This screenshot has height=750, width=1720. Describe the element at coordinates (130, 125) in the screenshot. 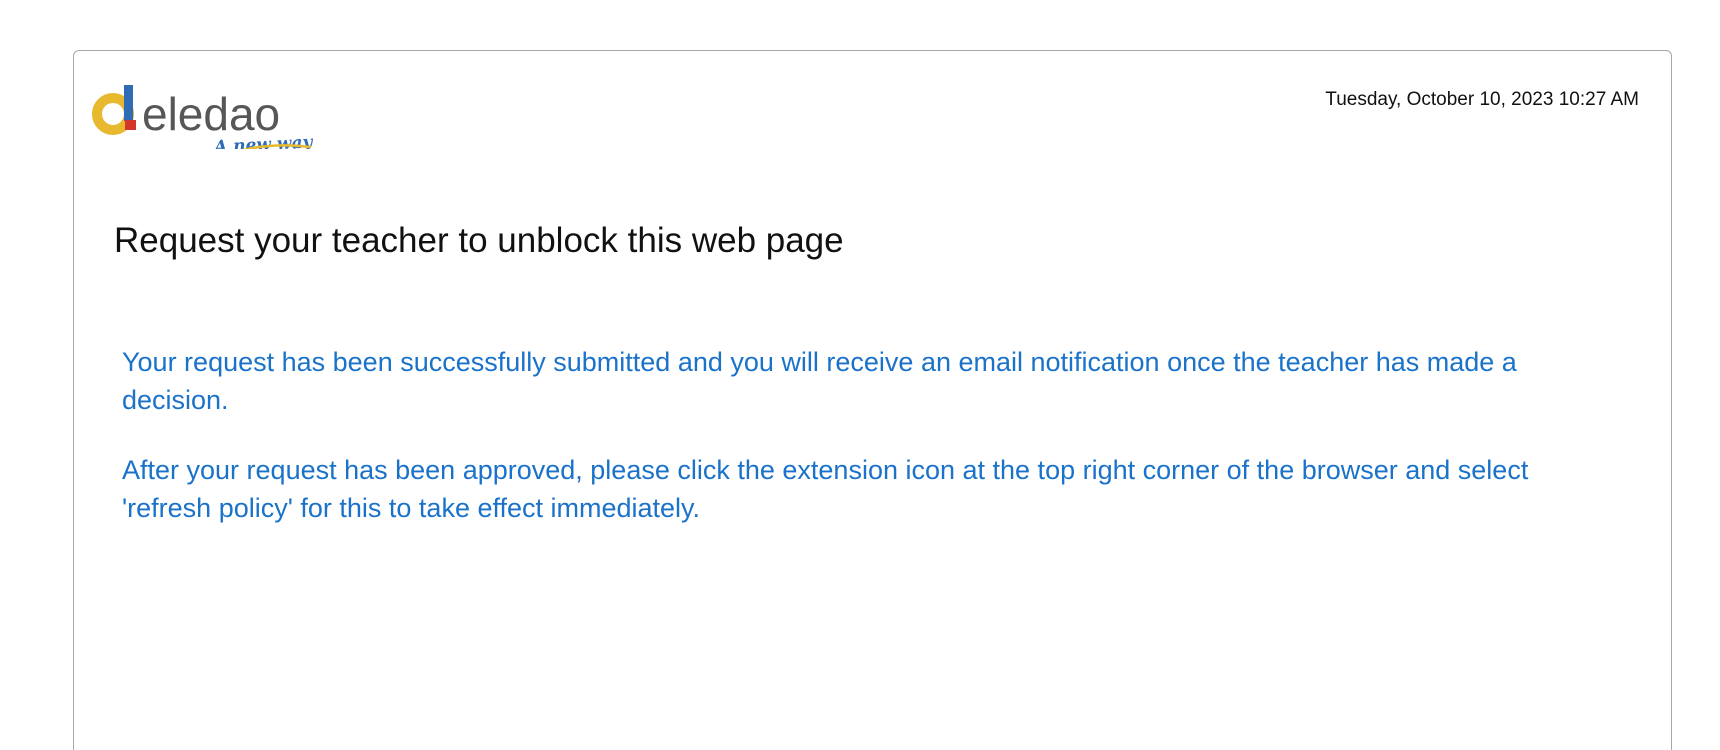

I see `logo-dot-shape` at that location.